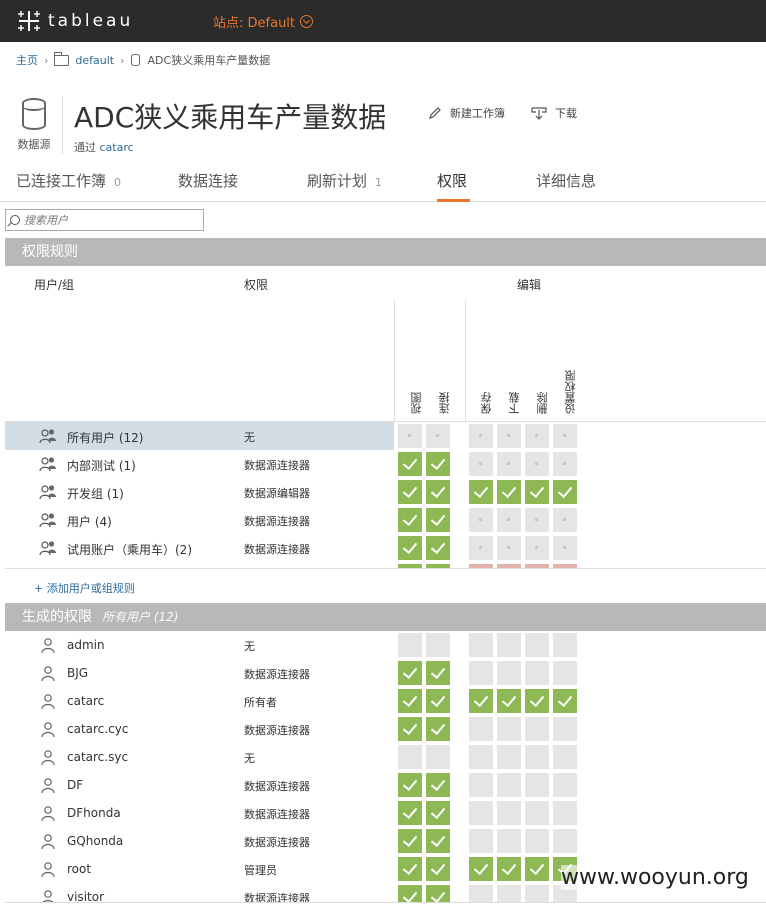 This screenshot has height=907, width=766. I want to click on breadcrumb-current: ADC狭义乘用车产量数据, so click(209, 60).